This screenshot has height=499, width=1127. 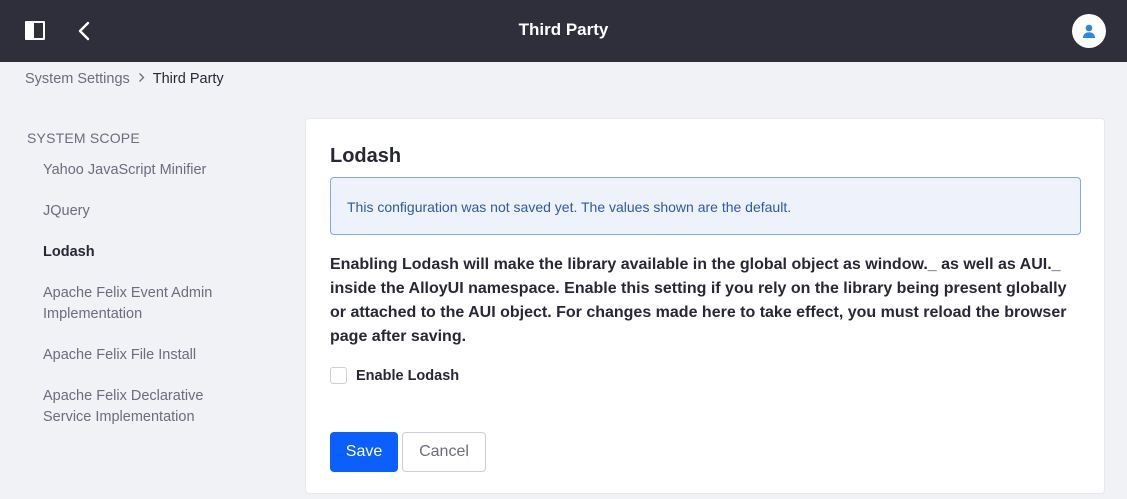 What do you see at coordinates (162, 252) in the screenshot?
I see `sidebar-item-lodash: Lodash` at bounding box center [162, 252].